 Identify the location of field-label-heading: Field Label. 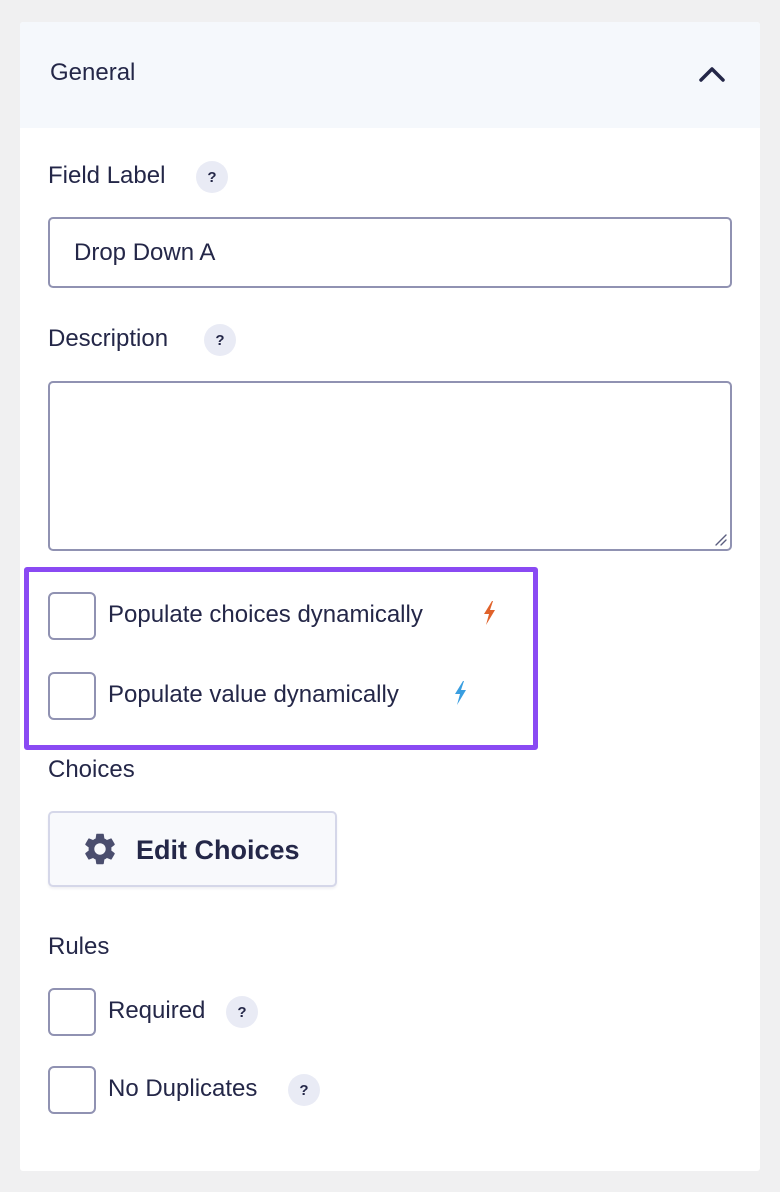
(107, 175).